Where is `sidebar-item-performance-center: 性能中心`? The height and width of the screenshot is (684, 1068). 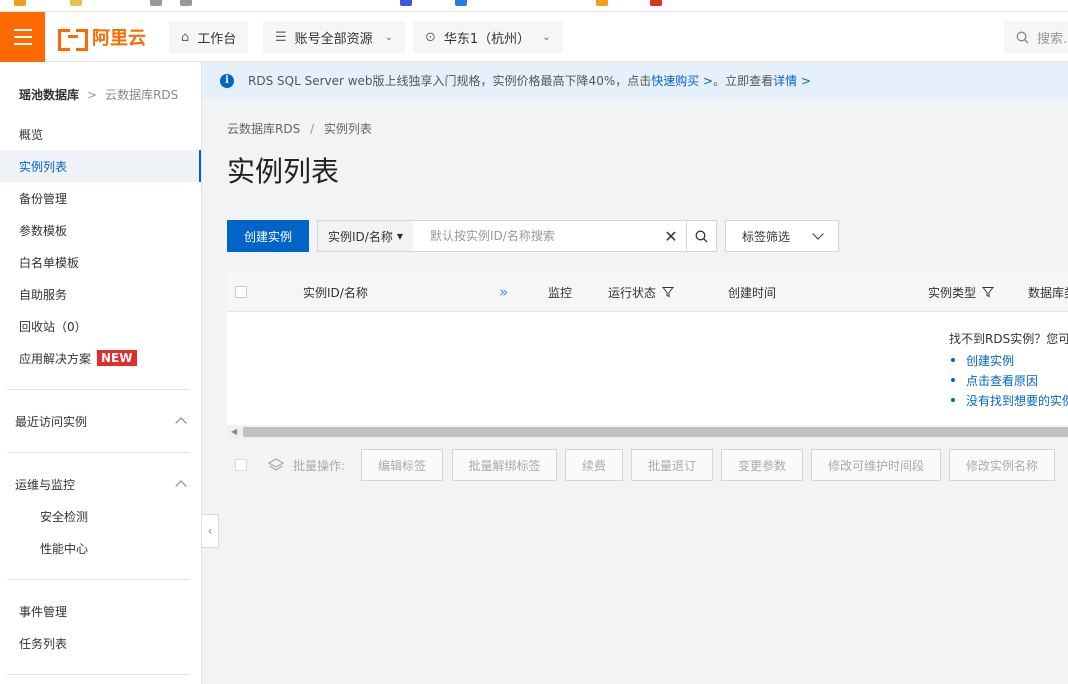 sidebar-item-performance-center: 性能中心 is located at coordinates (100, 548).